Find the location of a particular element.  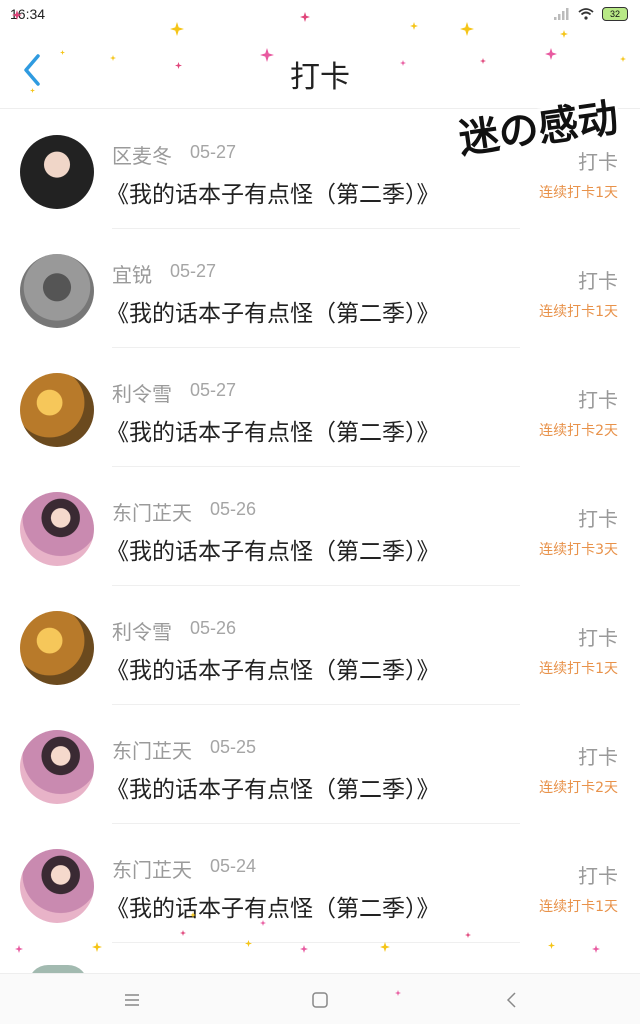

signal-icon is located at coordinates (561, 14).